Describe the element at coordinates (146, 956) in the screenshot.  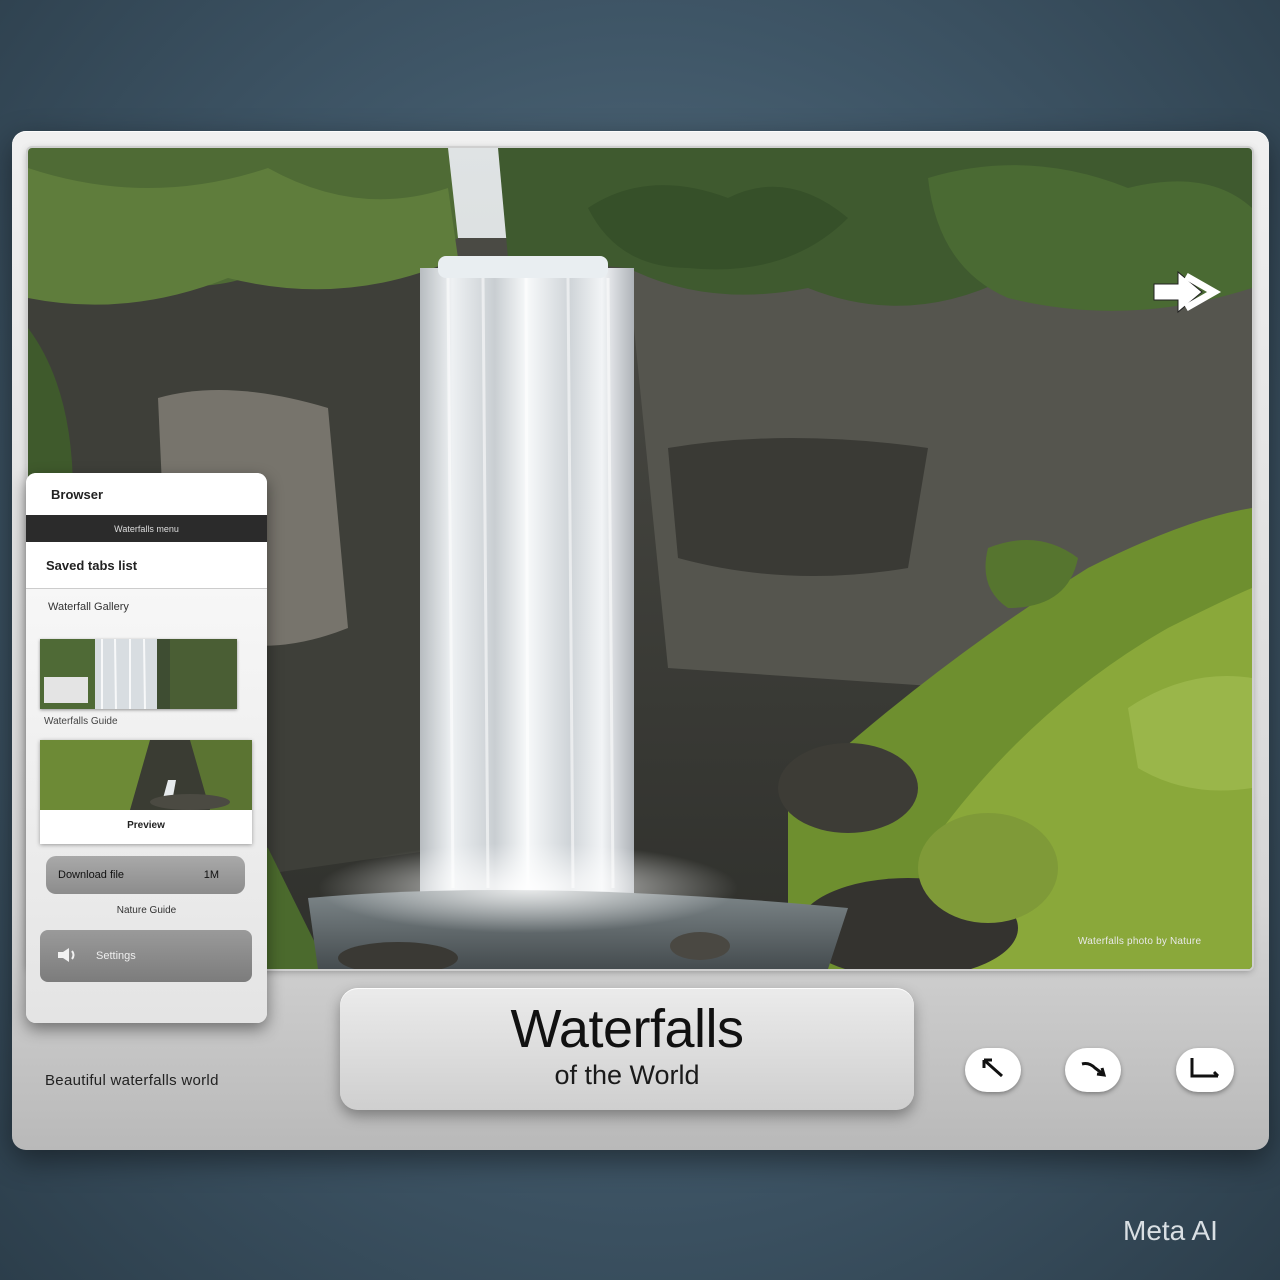
I see `settings-button: Settings` at that location.